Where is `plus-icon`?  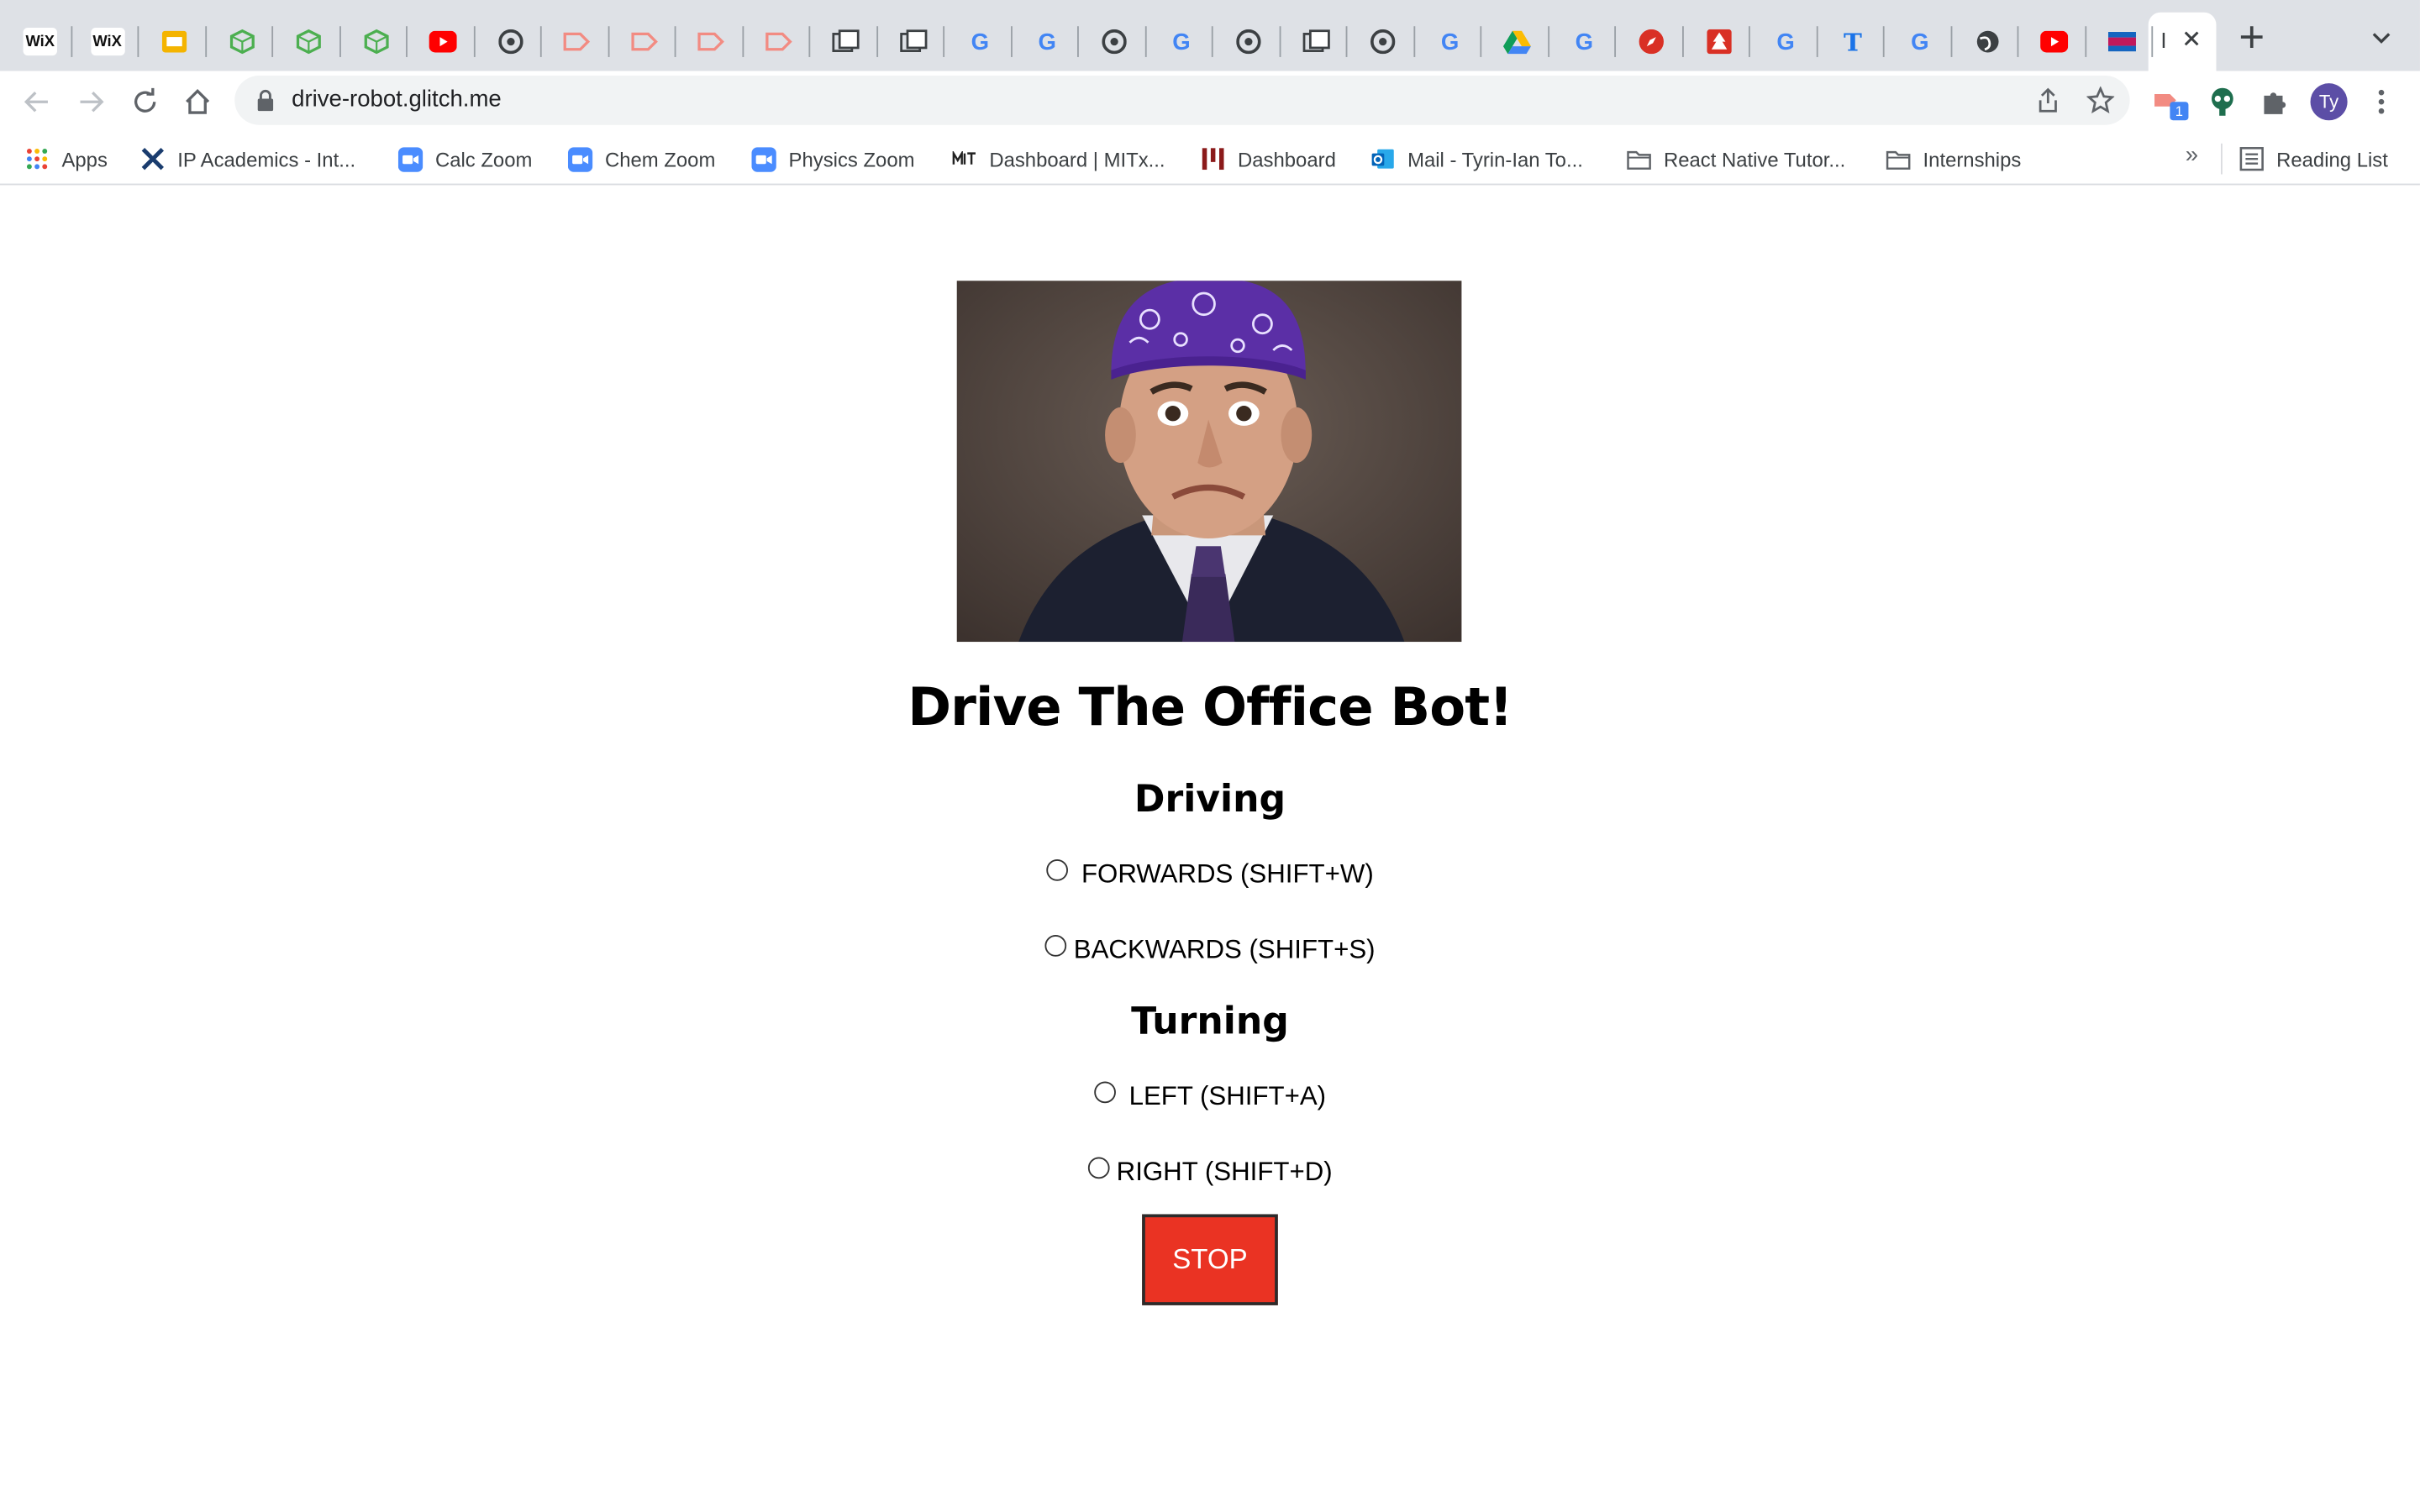 plus-icon is located at coordinates (2251, 37).